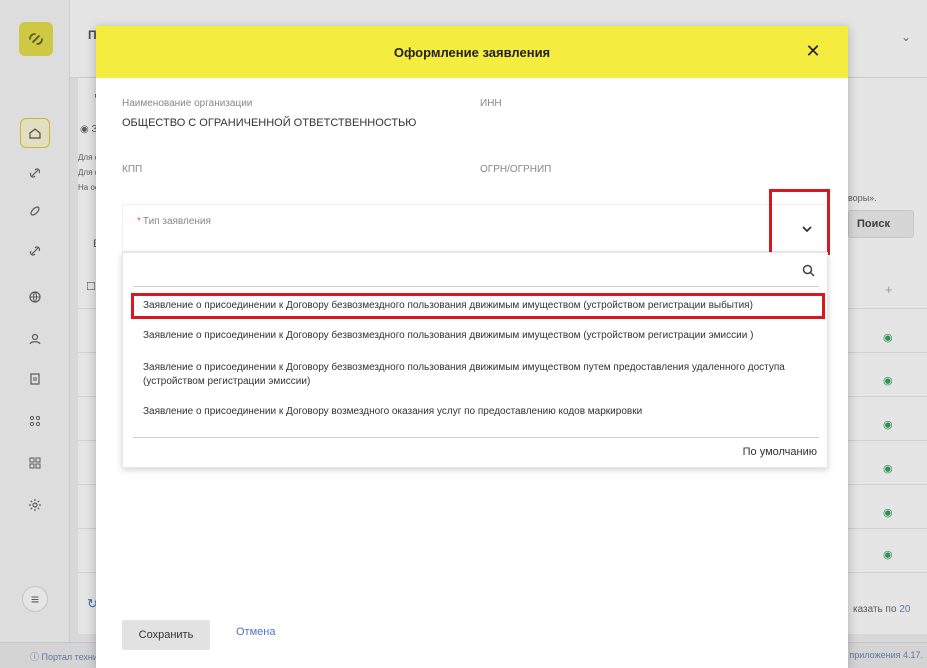 This screenshot has width=927, height=668. Describe the element at coordinates (491, 103) in the screenshot. I see `inn-label: ИНН` at that location.